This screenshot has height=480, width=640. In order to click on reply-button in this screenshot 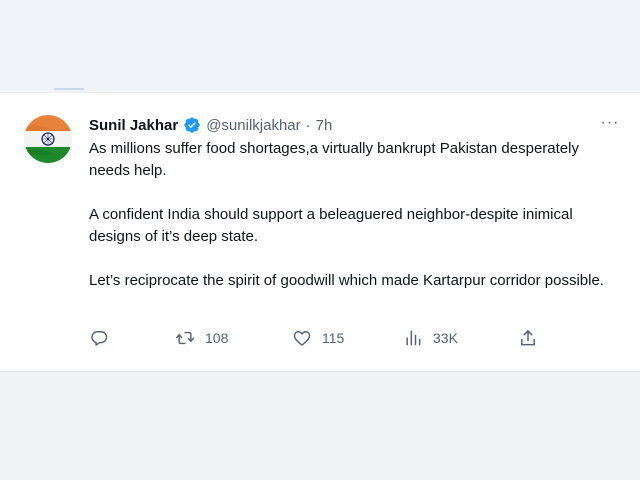, I will do `click(104, 338)`.